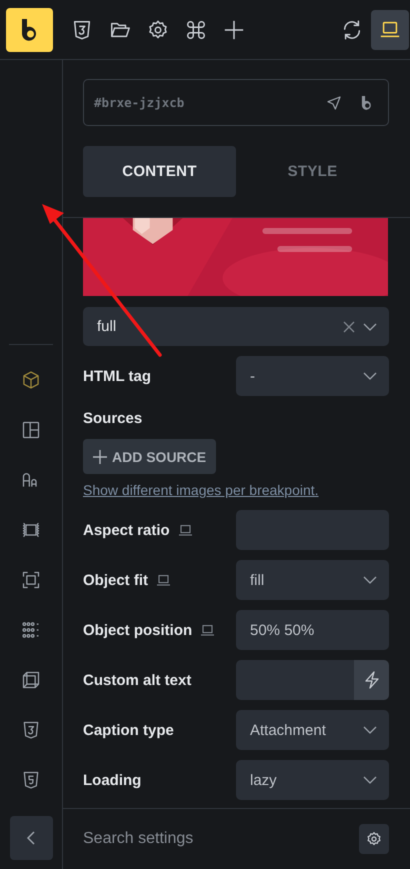  What do you see at coordinates (236, 102) in the screenshot?
I see `element-id-field: #brxe-jzjxcb` at bounding box center [236, 102].